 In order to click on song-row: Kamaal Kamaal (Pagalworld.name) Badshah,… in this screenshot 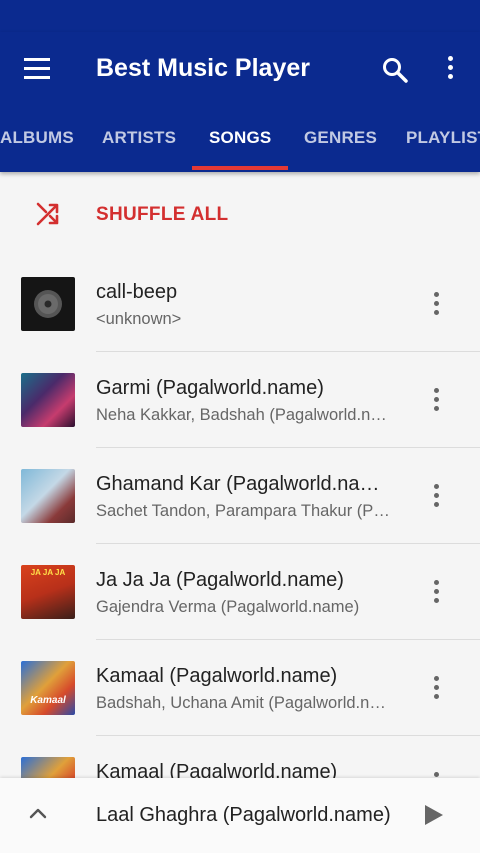, I will do `click(240, 688)`.